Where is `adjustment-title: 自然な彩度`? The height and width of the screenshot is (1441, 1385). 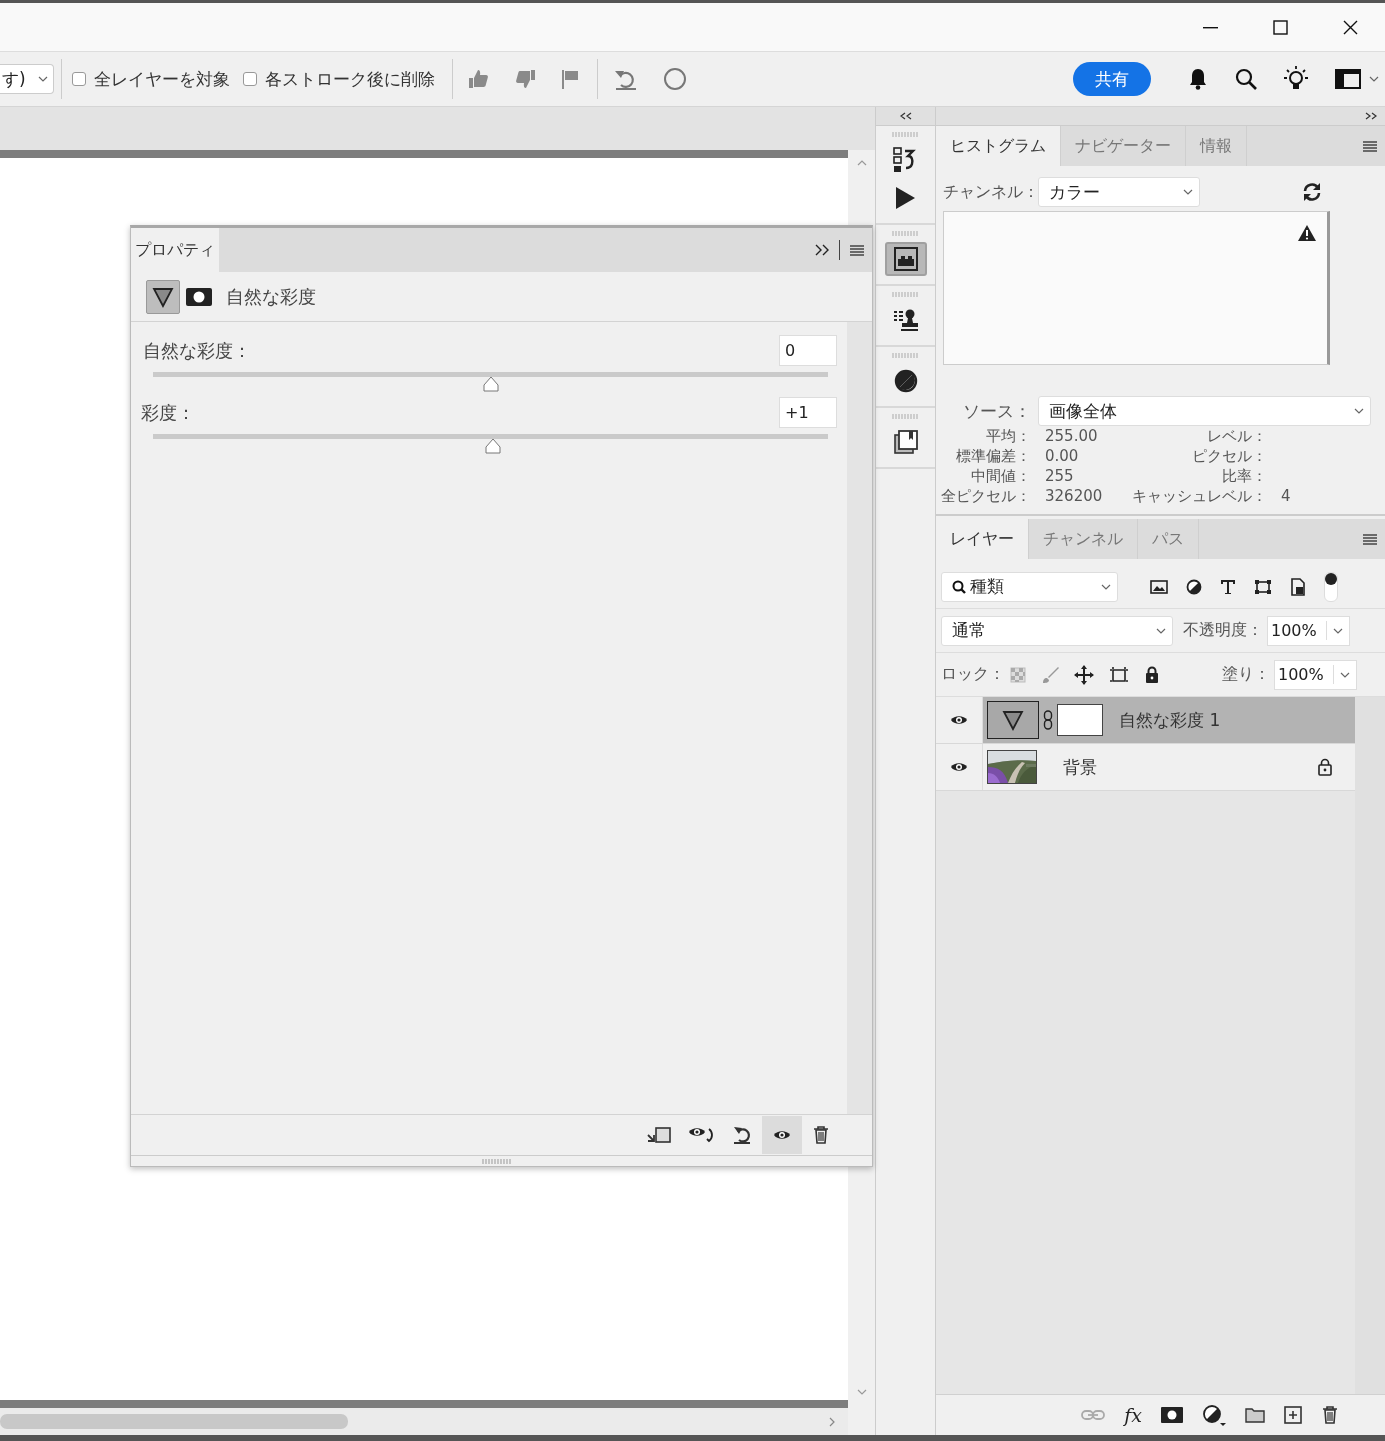
adjustment-title: 自然な彩度 is located at coordinates (271, 296).